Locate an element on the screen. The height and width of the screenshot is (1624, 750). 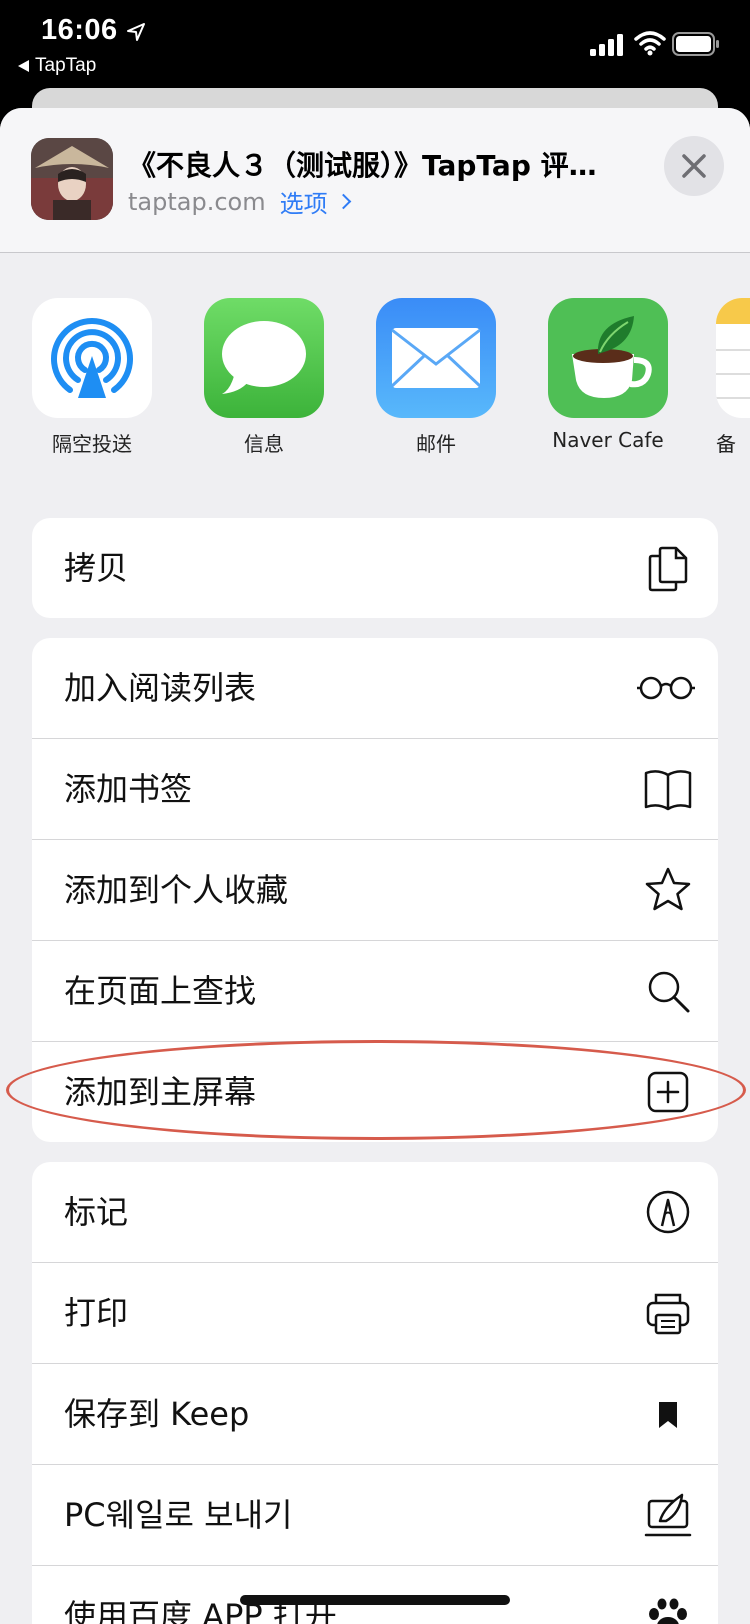
app-label: 信息 is located at coordinates (264, 444).